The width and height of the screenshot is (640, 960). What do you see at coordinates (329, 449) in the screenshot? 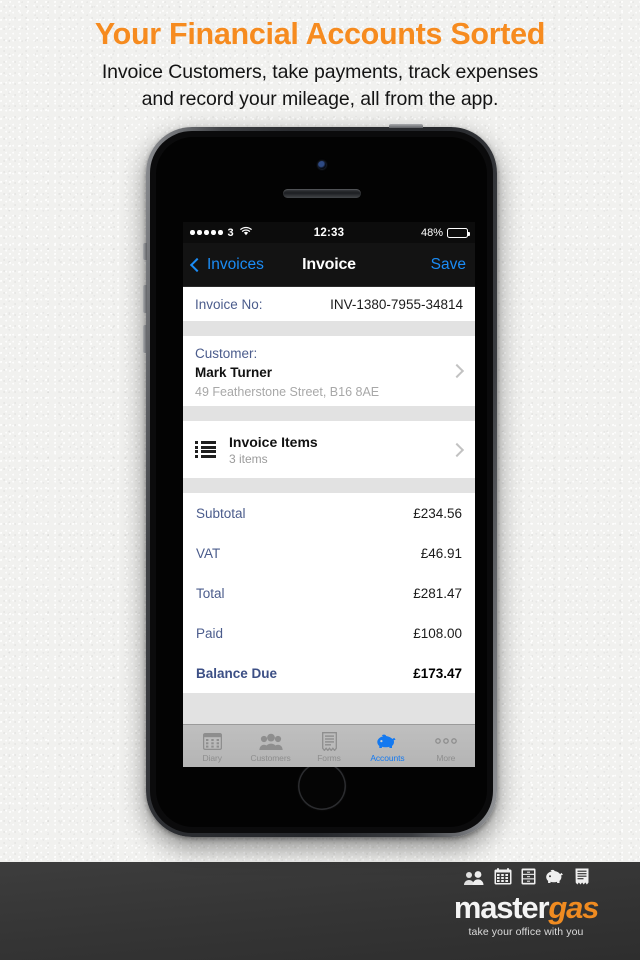
I see `invoice-items-row: Invoice Items 3 items` at bounding box center [329, 449].